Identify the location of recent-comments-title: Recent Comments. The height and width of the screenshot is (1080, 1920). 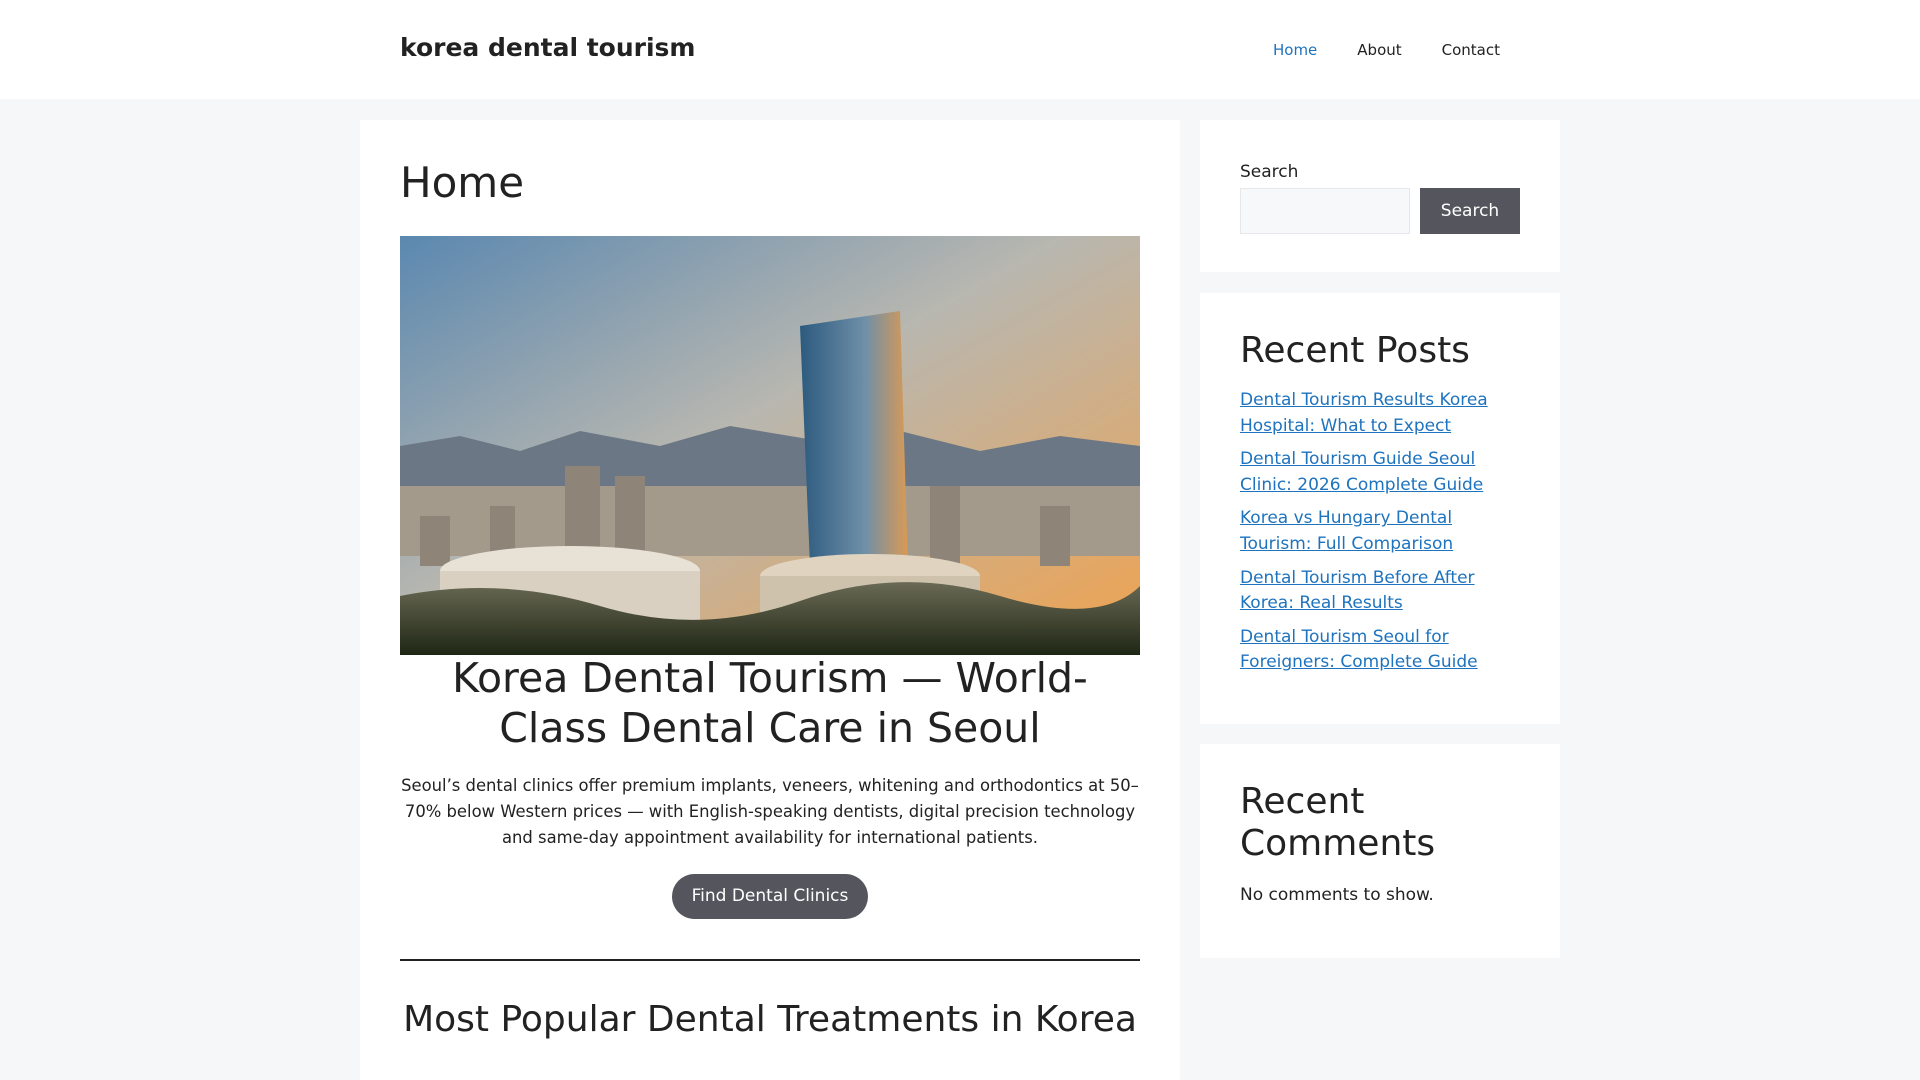
(1338, 822).